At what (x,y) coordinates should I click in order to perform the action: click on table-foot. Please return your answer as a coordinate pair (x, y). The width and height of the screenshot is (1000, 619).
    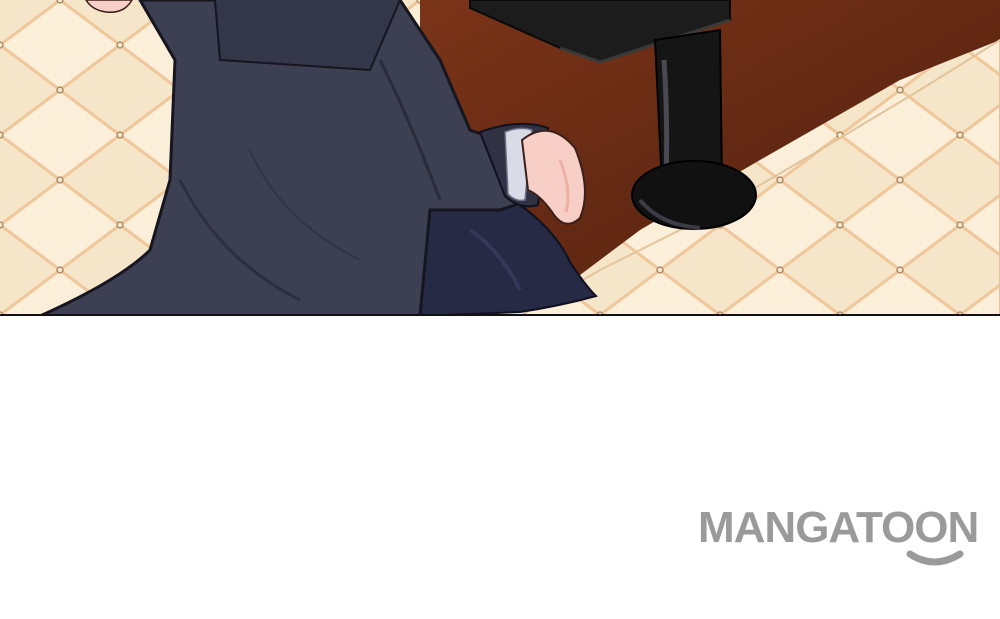
    Looking at the image, I should click on (694, 195).